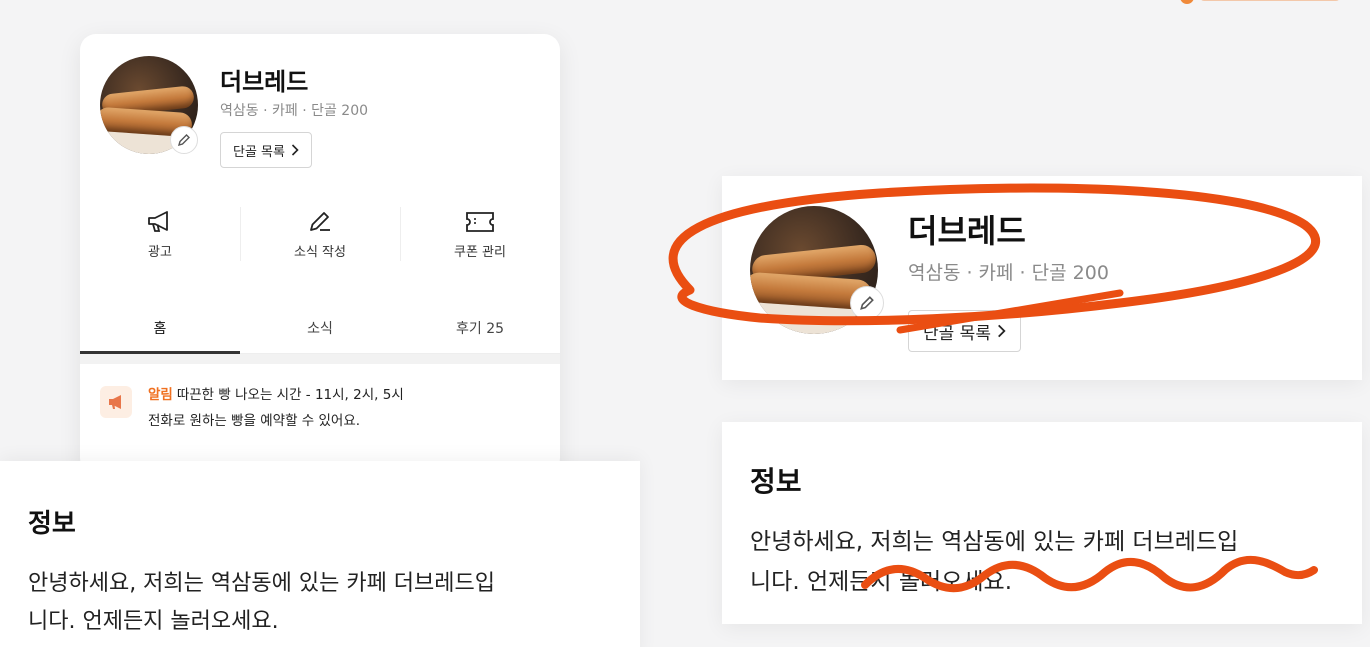 The height and width of the screenshot is (647, 1370). I want to click on tab-label: 소식, so click(320, 328).